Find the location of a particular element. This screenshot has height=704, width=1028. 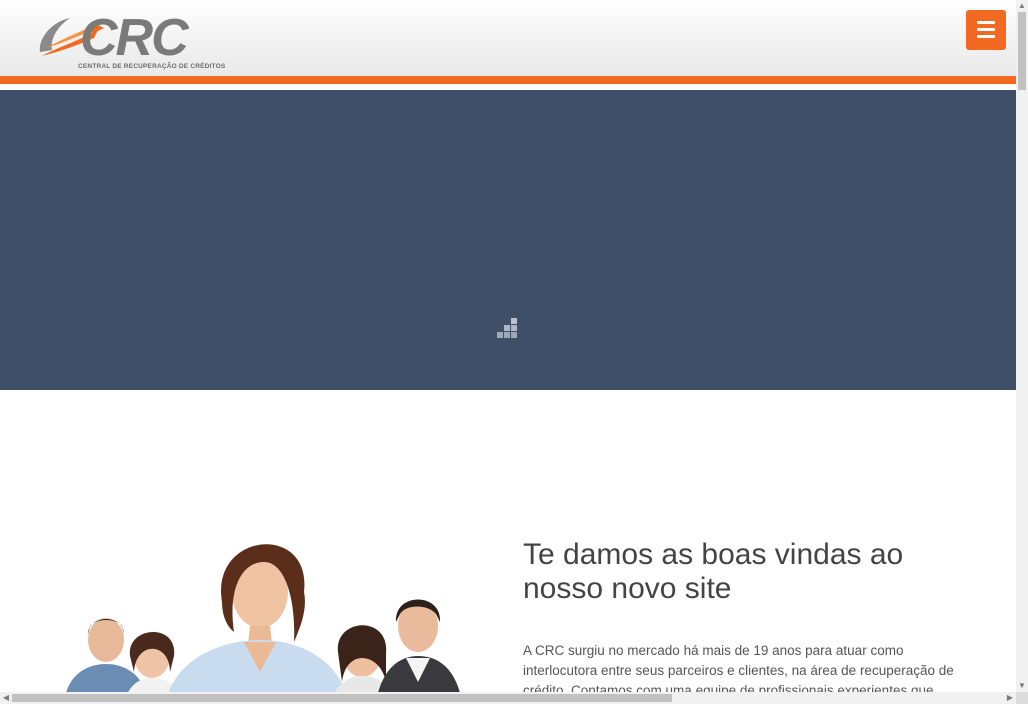

crc-logo: CRC CENTRAL DE RECUPERAÇÃO DE CRÉDITOS is located at coordinates (130, 41).